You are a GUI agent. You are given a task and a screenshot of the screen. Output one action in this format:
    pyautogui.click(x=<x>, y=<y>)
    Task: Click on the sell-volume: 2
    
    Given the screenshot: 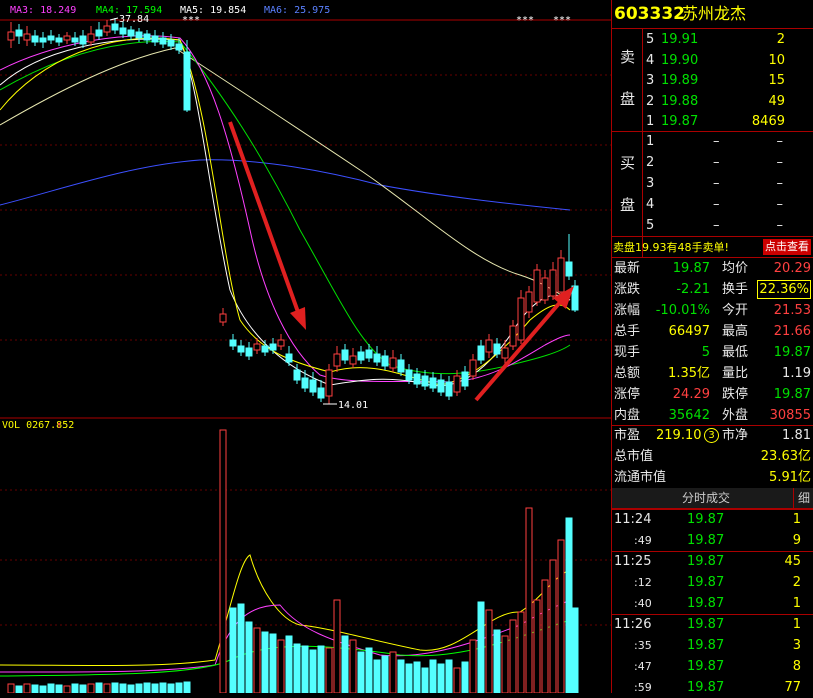 What is the action you would take?
    pyautogui.click(x=780, y=39)
    